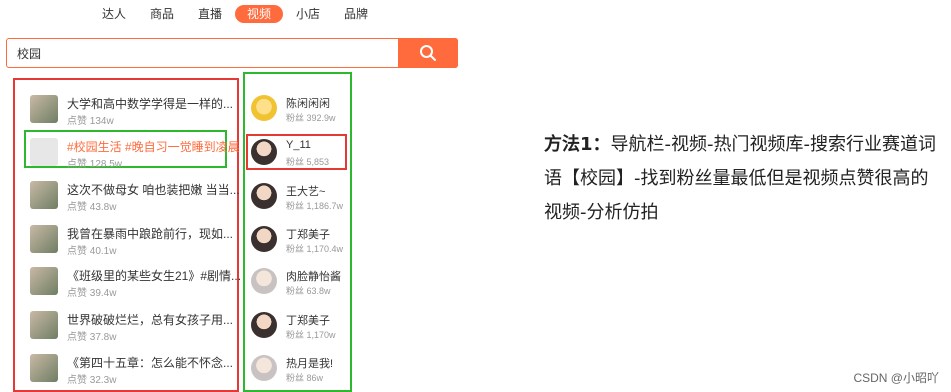 This screenshot has height=392, width=951. Describe the element at coordinates (232, 53) in the screenshot. I see `search-bar: 校园` at that location.